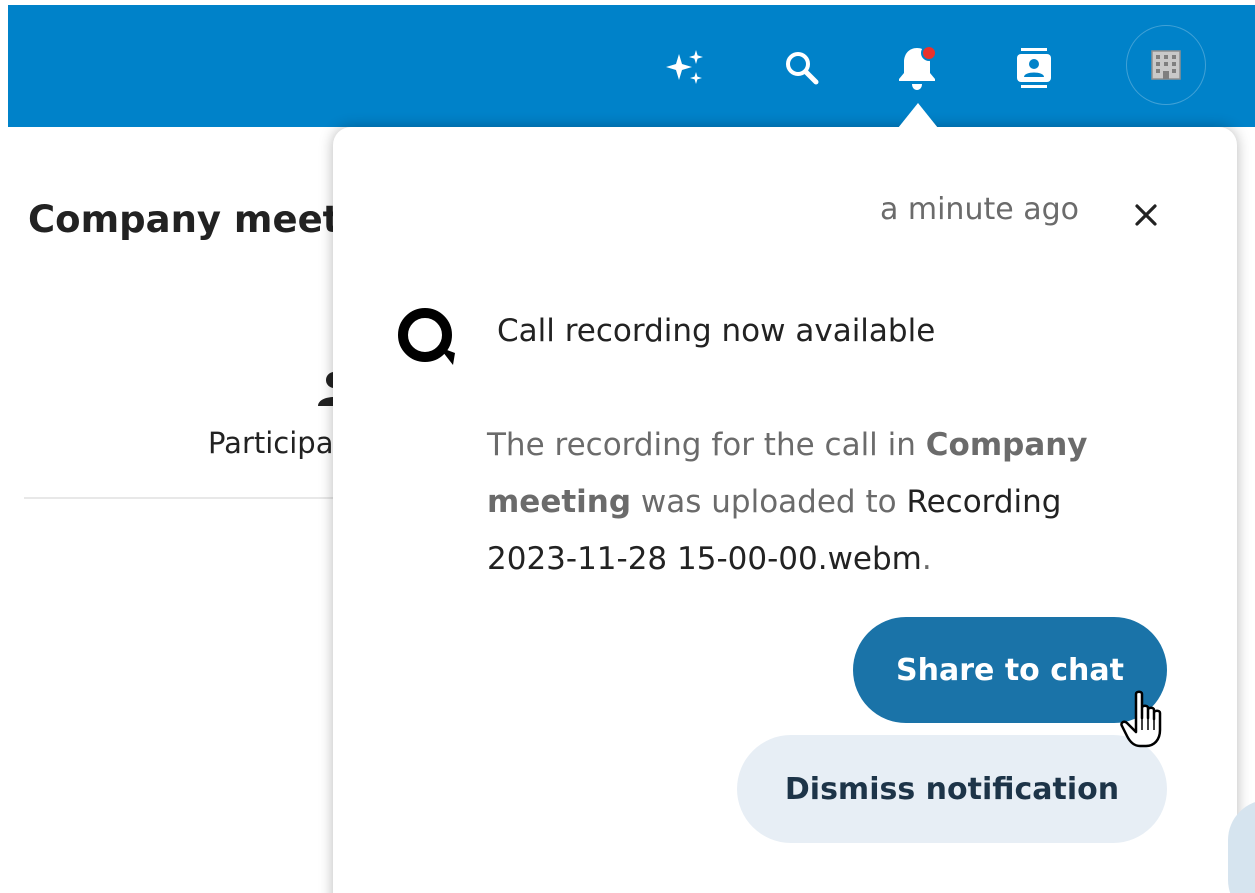 This screenshot has width=1255, height=893. I want to click on message-suffix: ., so click(926, 559).